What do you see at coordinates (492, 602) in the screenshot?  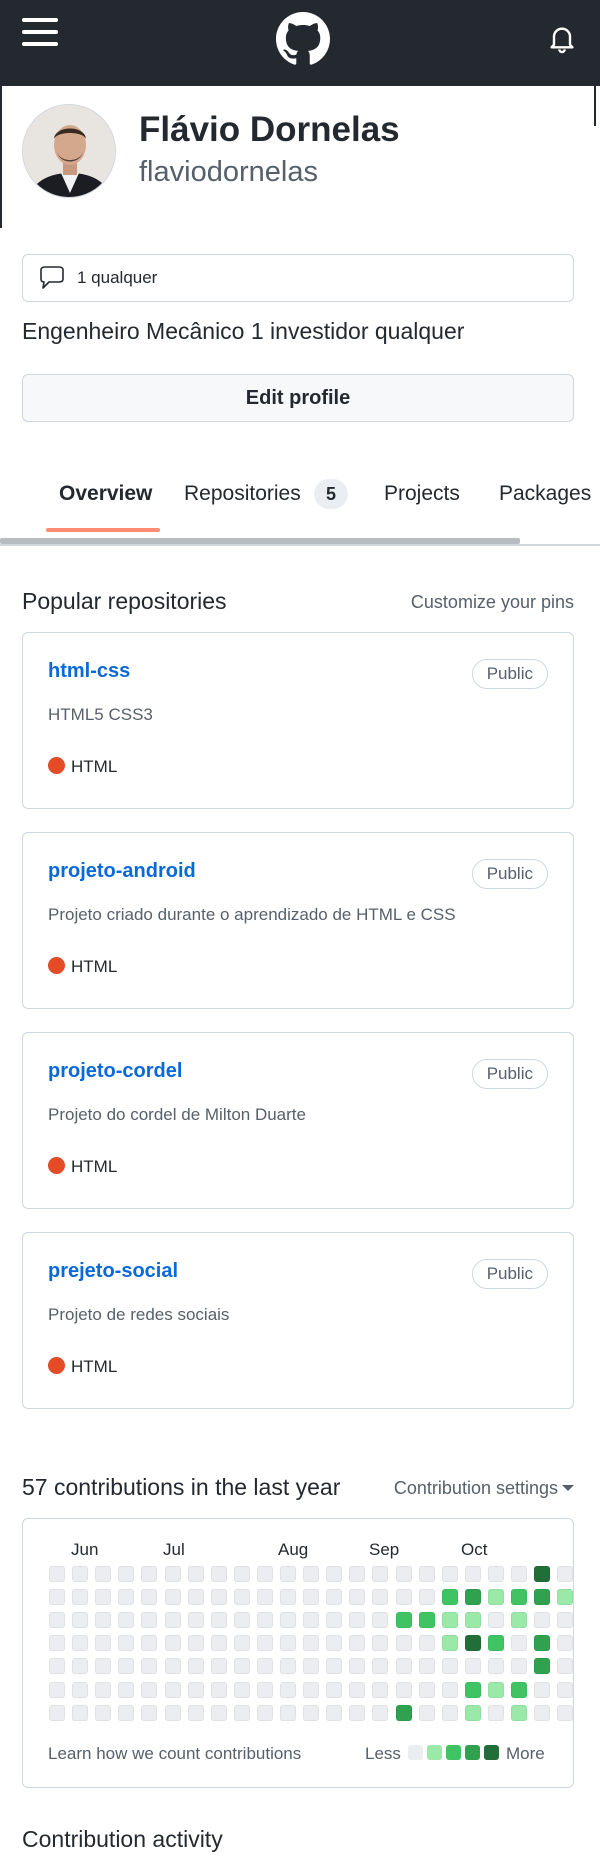 I see `customize-pins-link: Customize your pins` at bounding box center [492, 602].